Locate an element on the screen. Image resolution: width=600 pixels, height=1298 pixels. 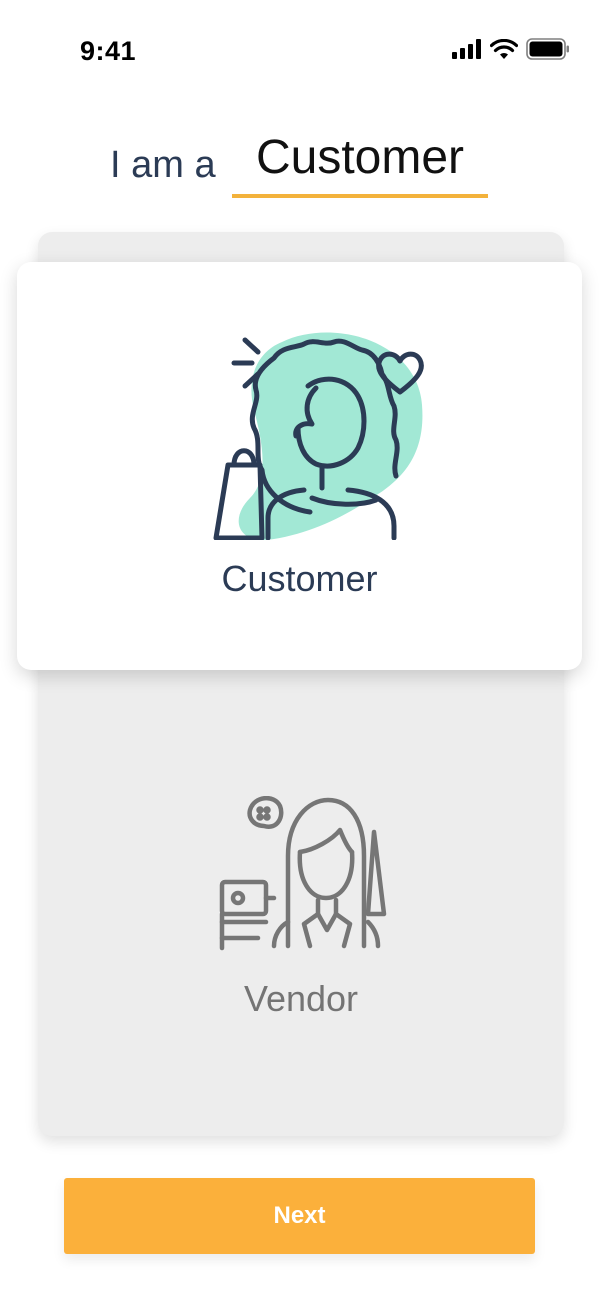
role-headline: I am a Customer is located at coordinates (300, 166).